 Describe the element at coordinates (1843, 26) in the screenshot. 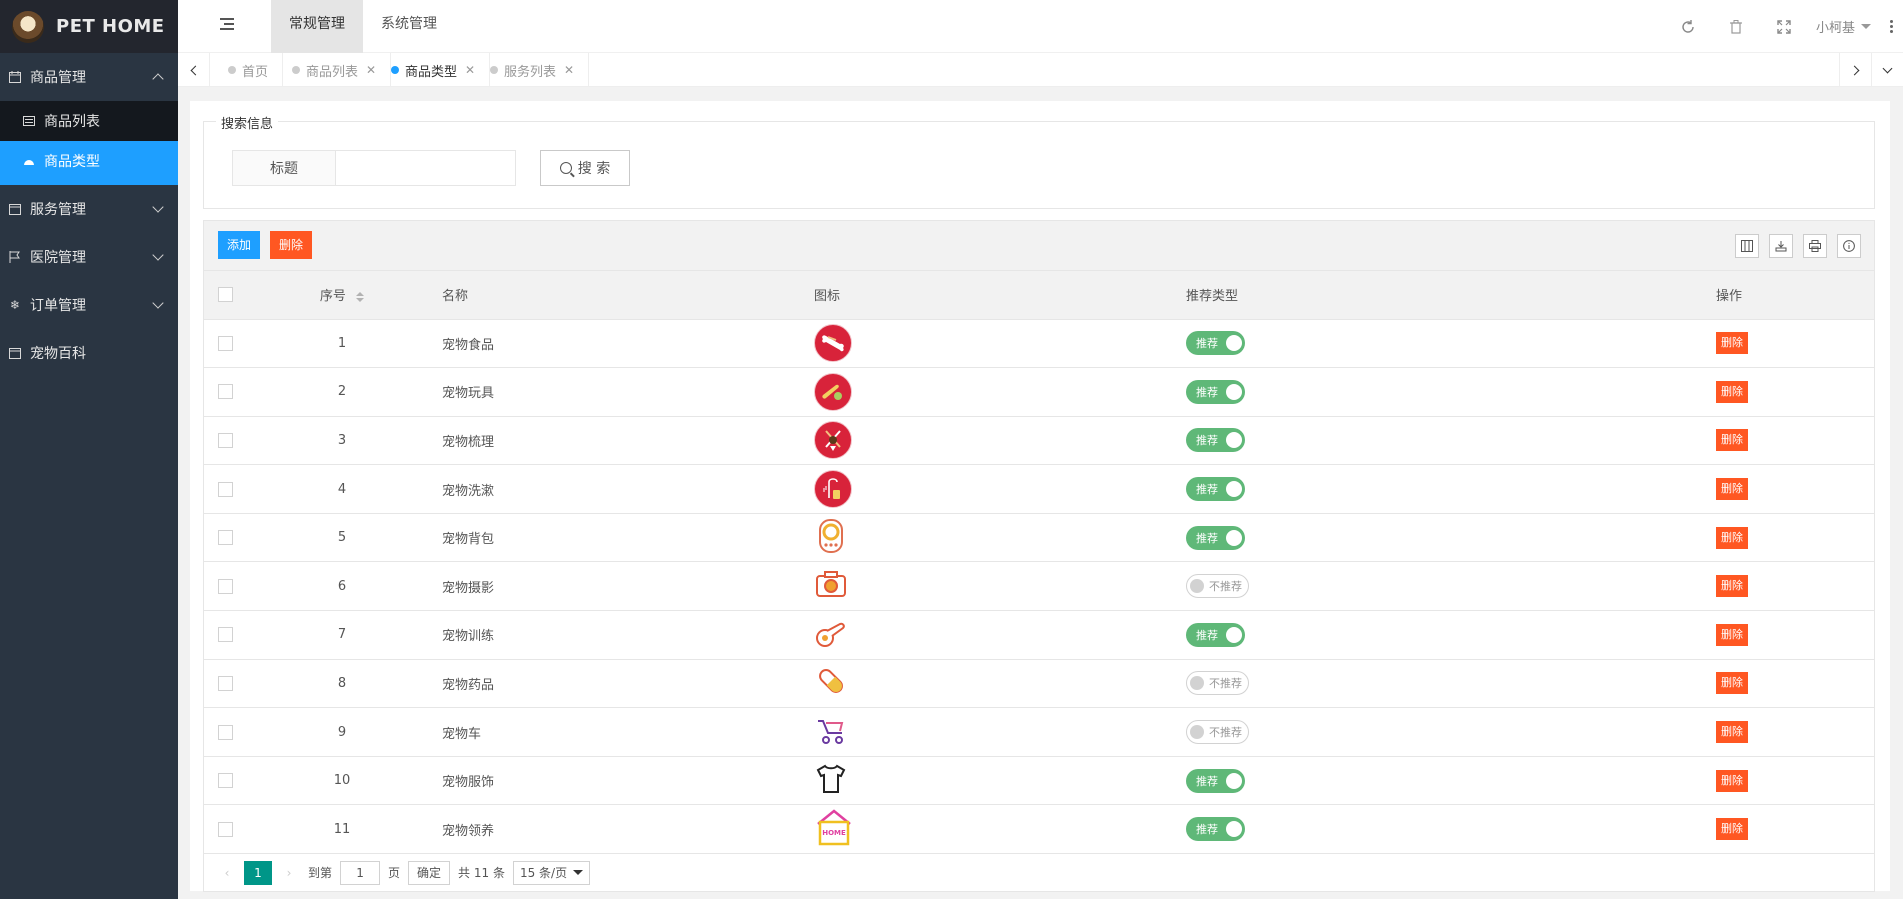

I see `user-menu: 小柯基` at that location.